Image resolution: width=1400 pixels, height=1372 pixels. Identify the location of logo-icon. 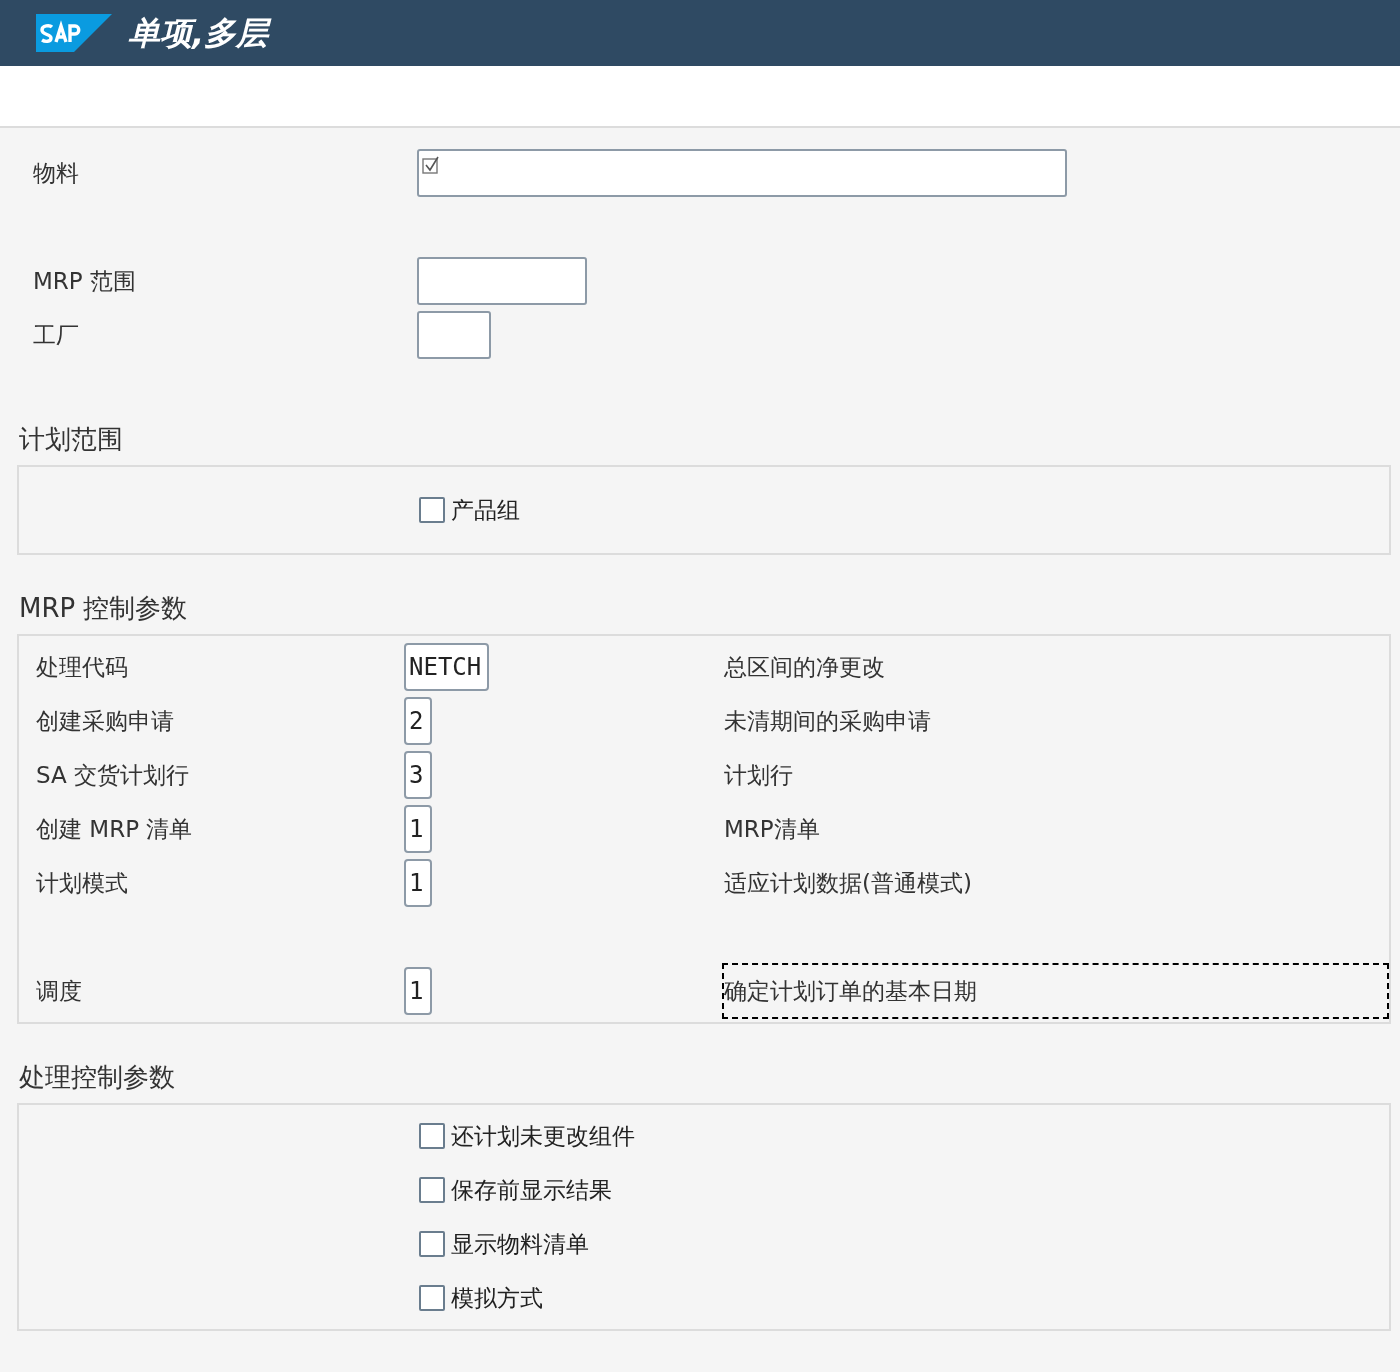
(74, 33).